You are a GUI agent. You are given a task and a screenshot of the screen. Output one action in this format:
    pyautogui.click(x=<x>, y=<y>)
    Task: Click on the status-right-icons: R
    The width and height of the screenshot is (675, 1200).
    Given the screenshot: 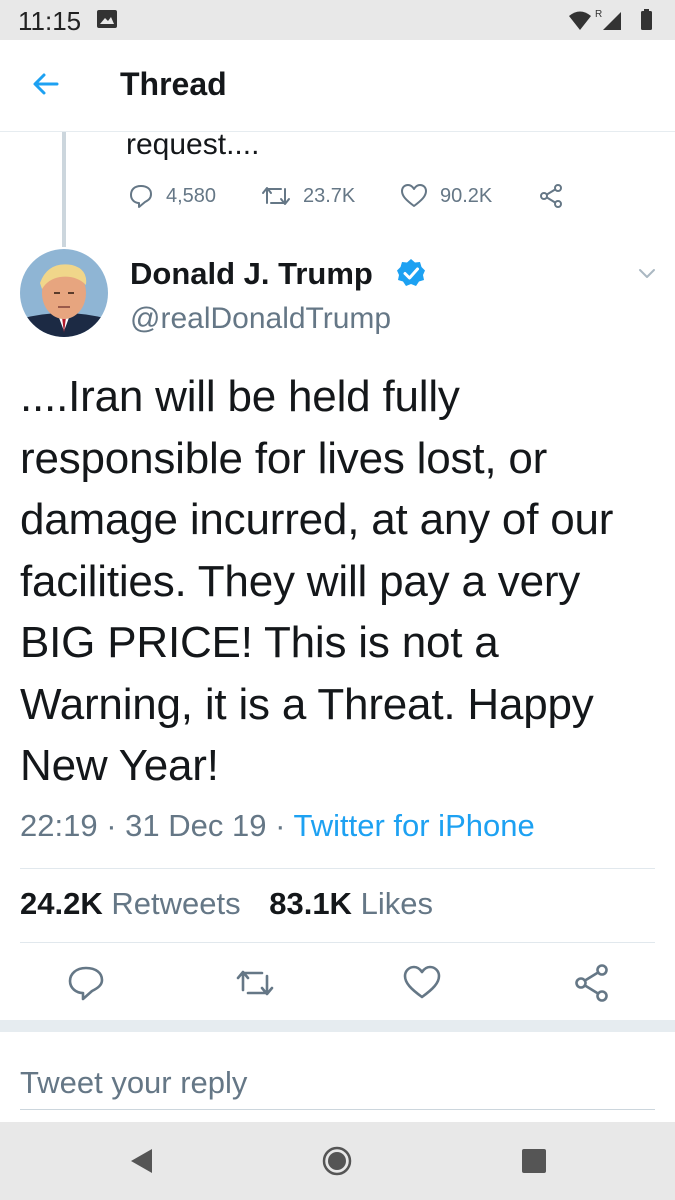 What is the action you would take?
    pyautogui.click(x=610, y=19)
    